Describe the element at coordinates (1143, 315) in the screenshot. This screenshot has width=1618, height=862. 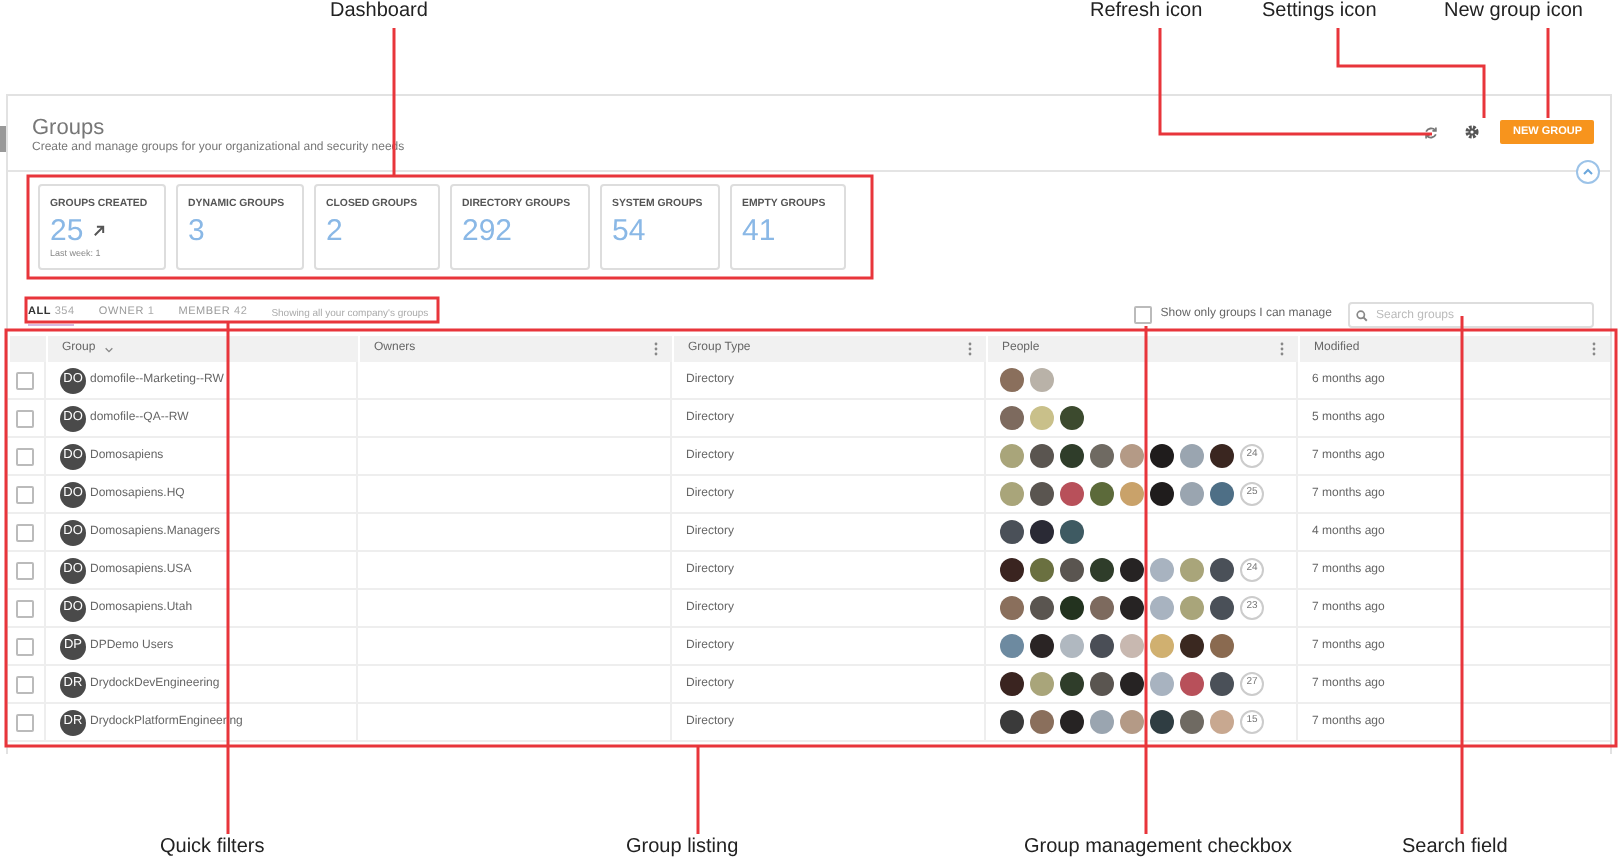
I see `manage-checkbox` at that location.